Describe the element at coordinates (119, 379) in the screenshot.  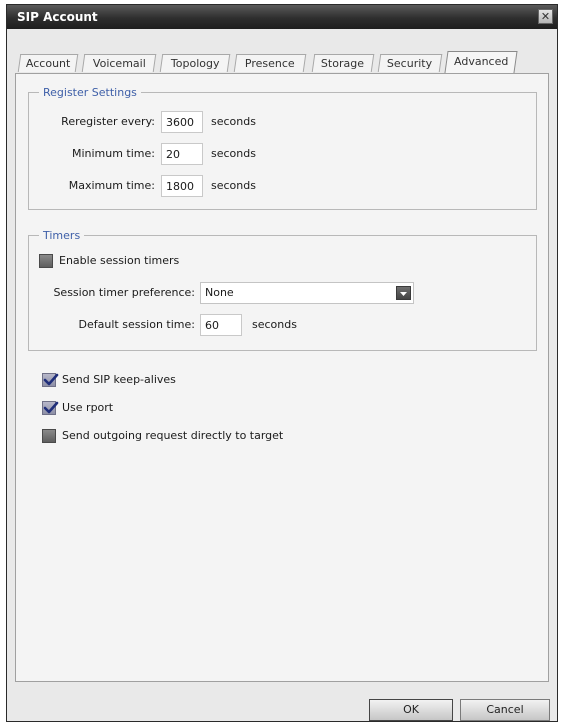
I see `send-sip-keepalives-label: Send SIP keep-alives` at that location.